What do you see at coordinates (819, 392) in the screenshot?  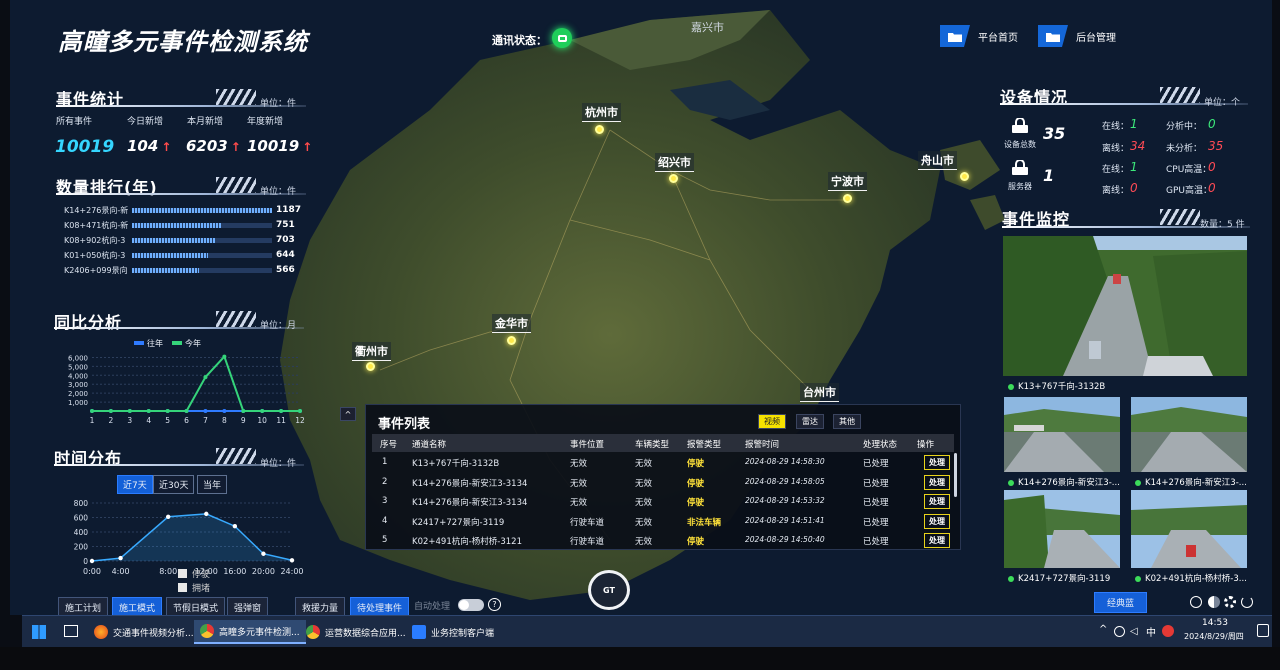 I see `city-label: 台州市` at bounding box center [819, 392].